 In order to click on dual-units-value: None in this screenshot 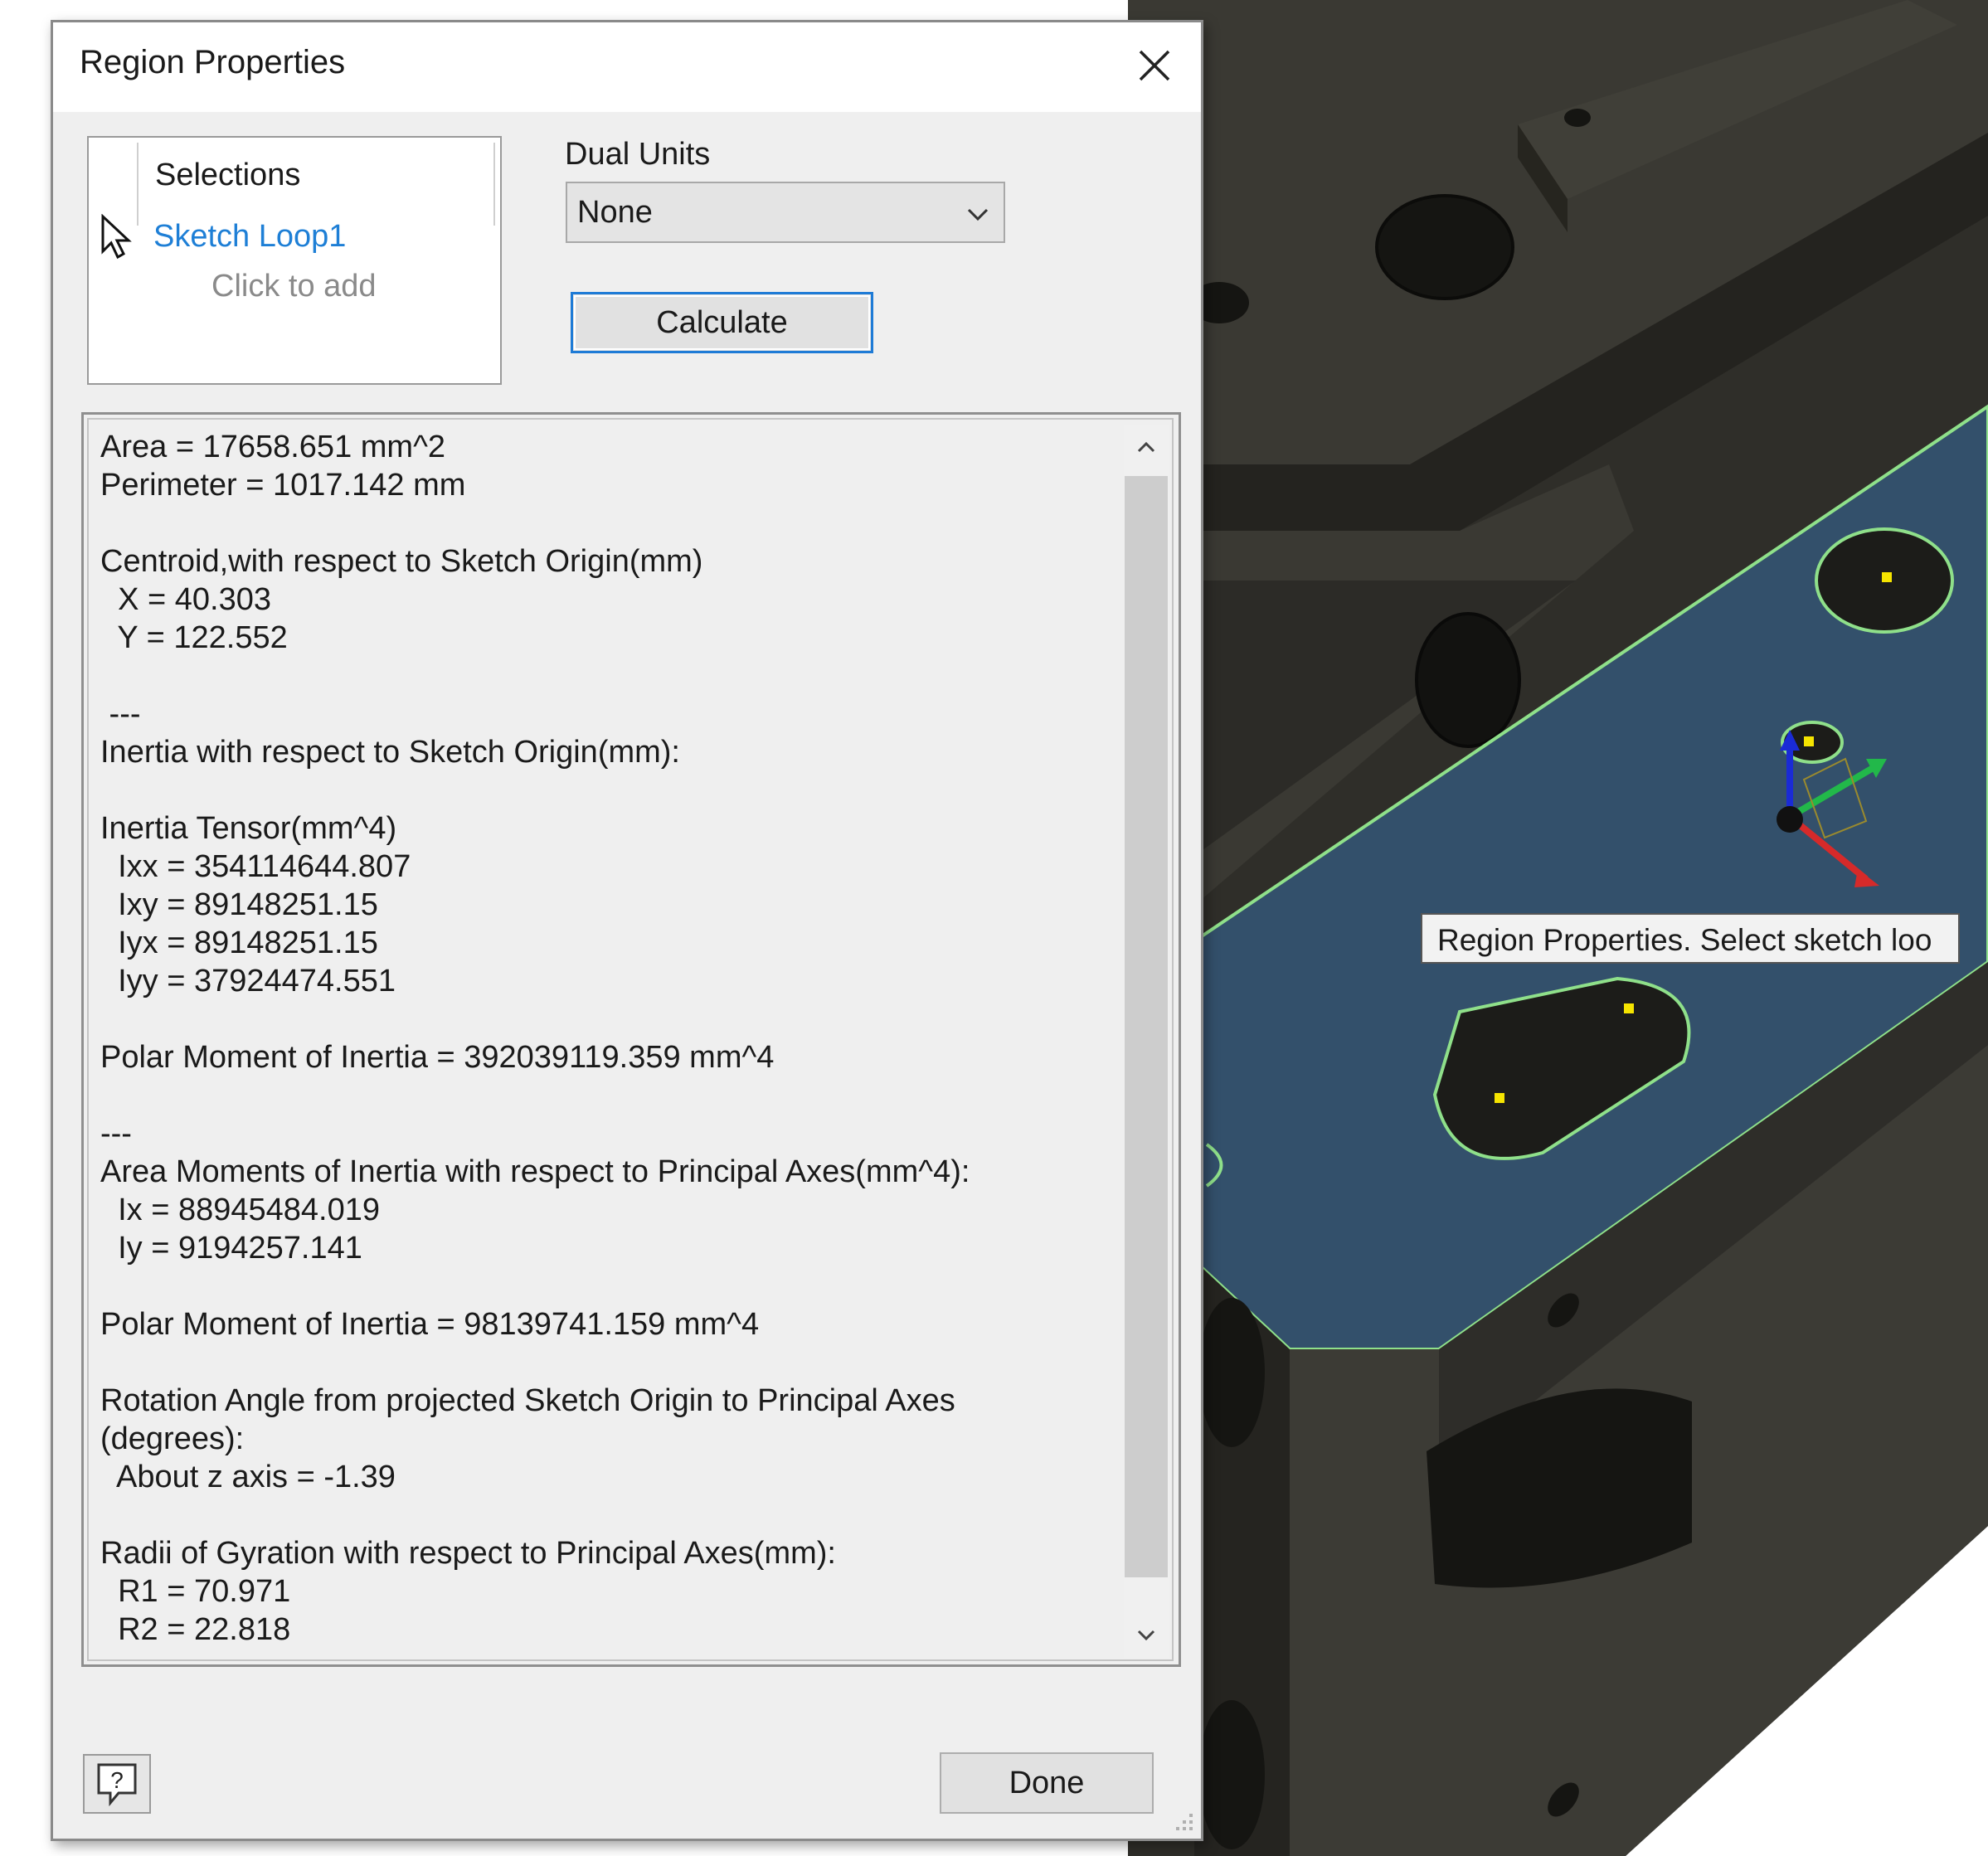, I will do `click(615, 212)`.